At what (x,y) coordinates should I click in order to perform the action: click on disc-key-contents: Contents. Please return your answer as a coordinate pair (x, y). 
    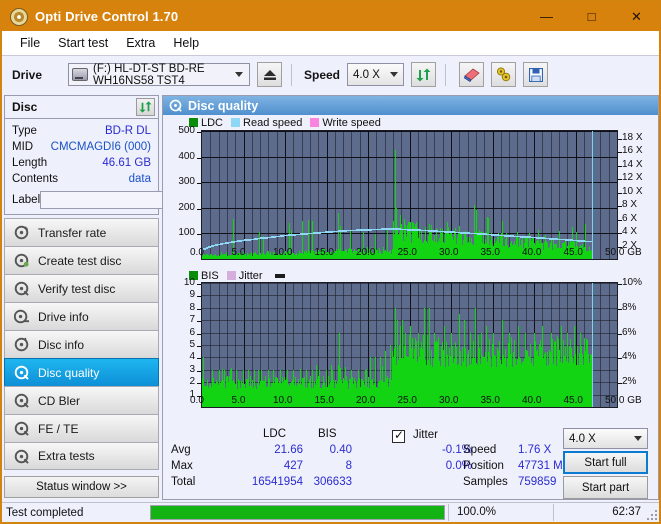
    Looking at the image, I should click on (35, 179).